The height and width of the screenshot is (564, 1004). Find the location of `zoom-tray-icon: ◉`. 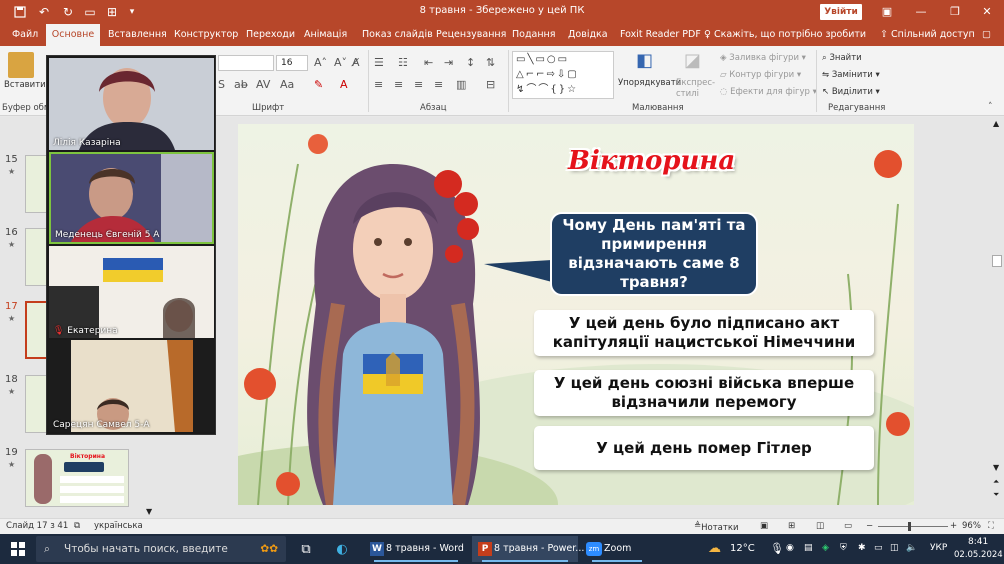

zoom-tray-icon: ◉ is located at coordinates (790, 548).